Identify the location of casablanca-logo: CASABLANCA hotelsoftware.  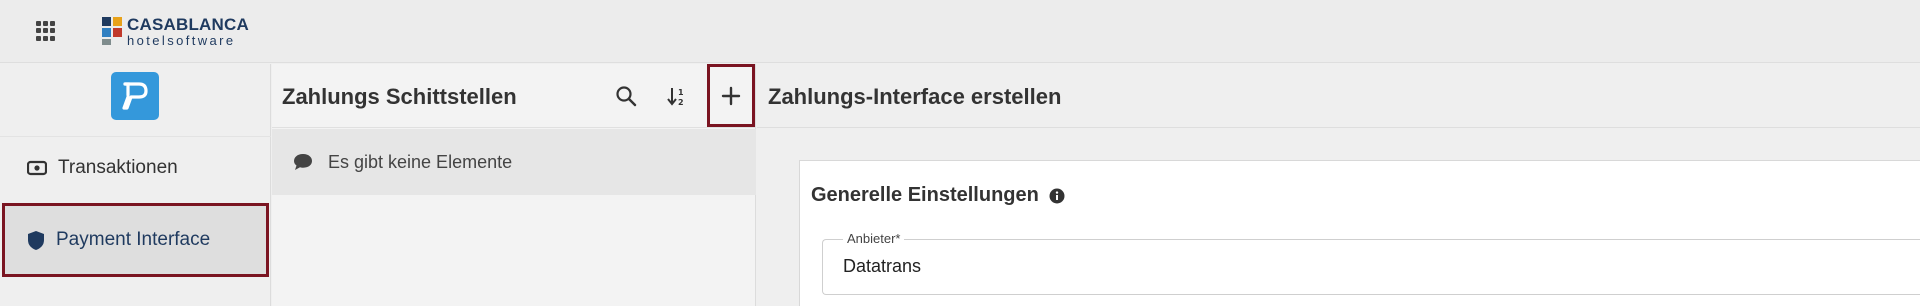
(175, 31).